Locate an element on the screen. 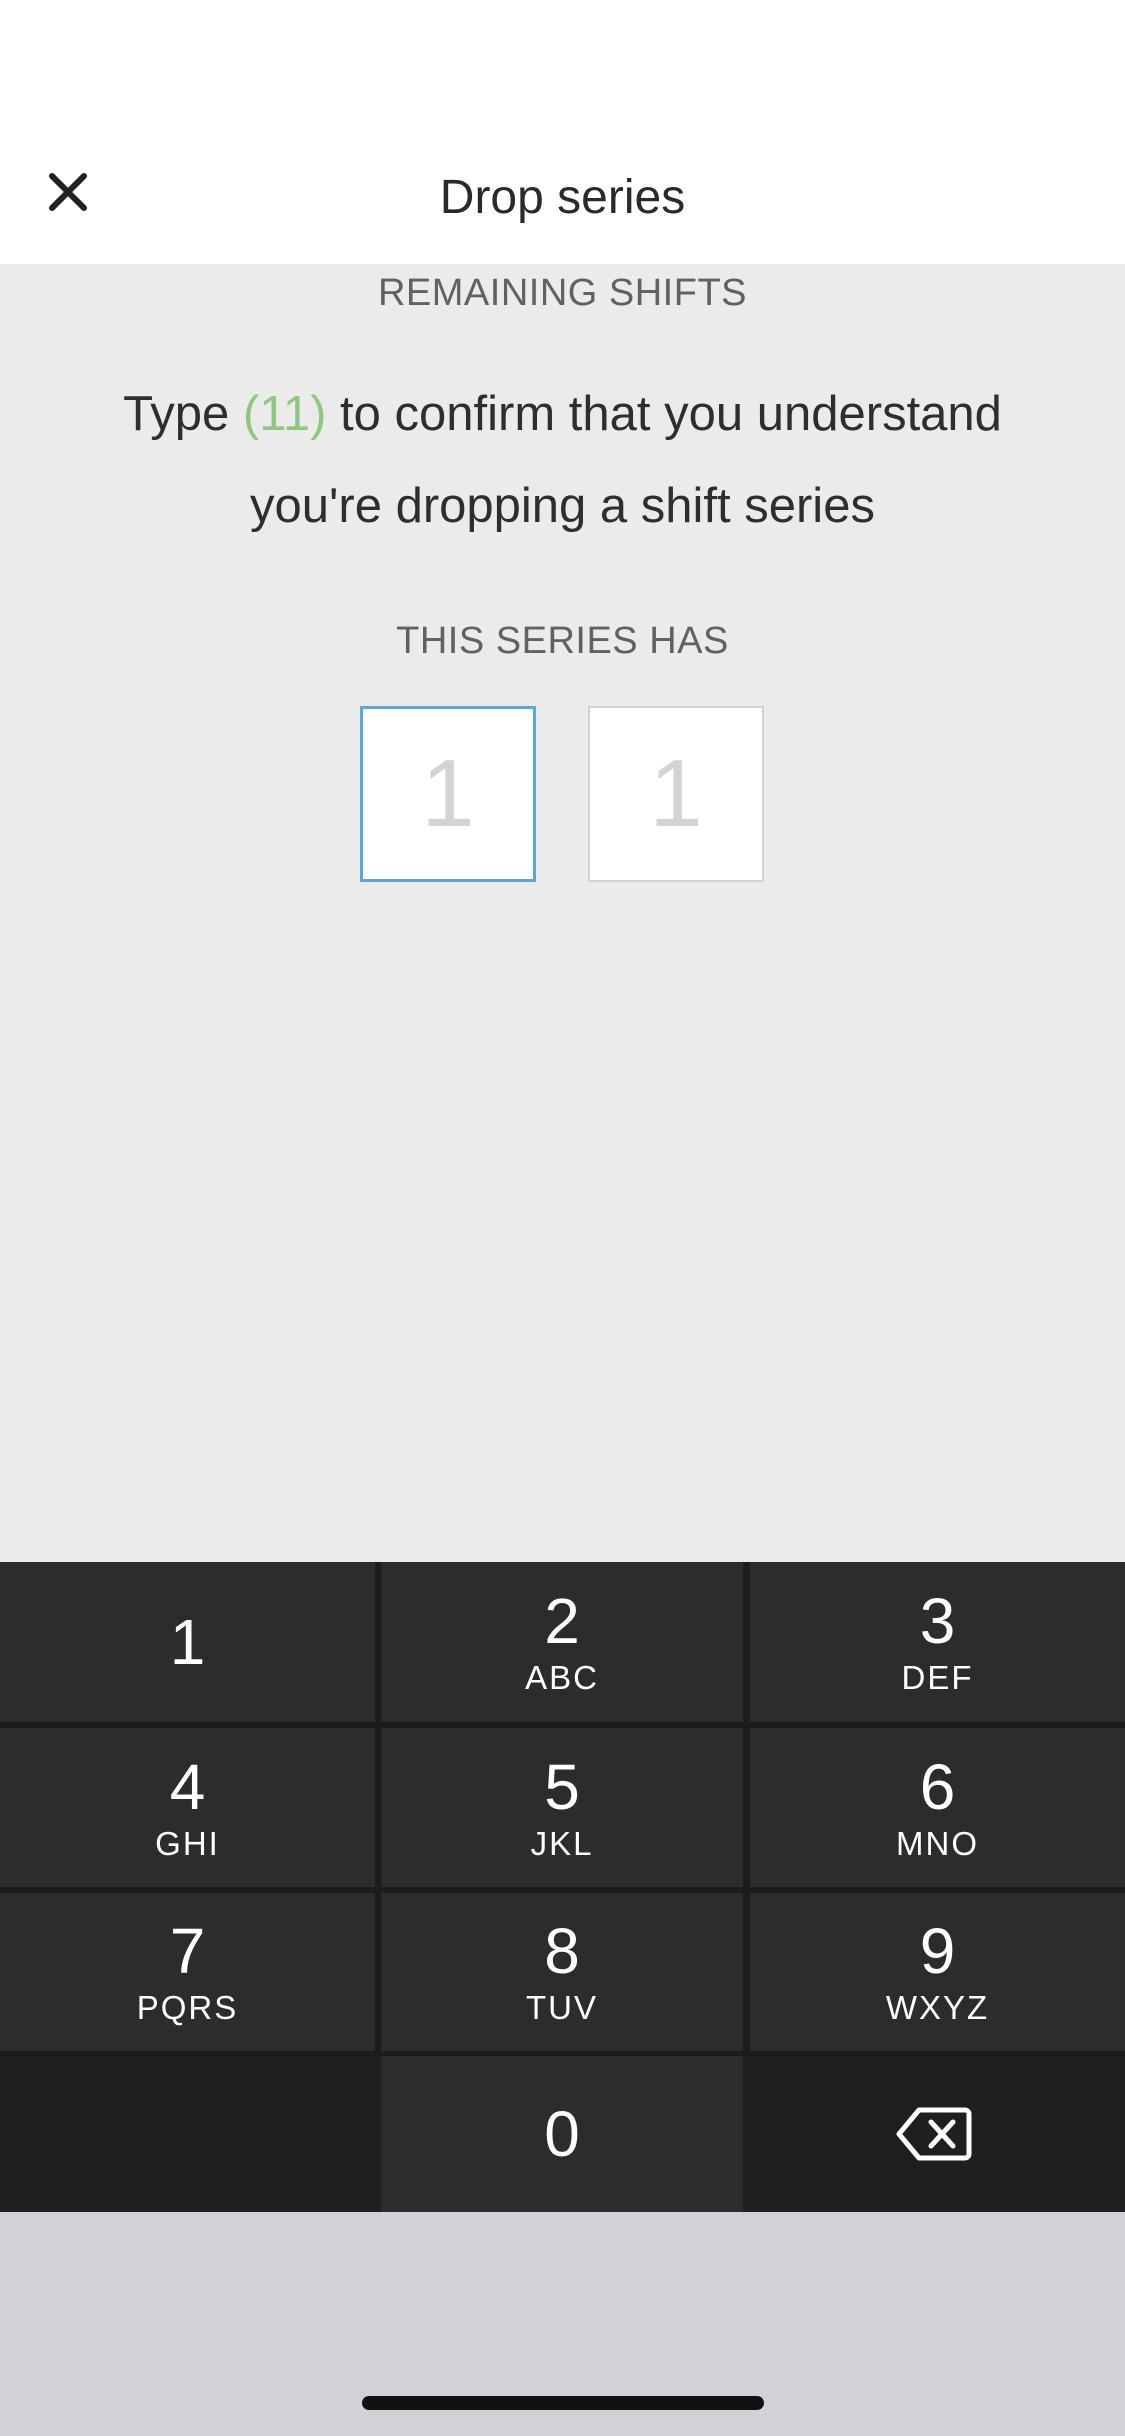  confirm-code: (11) is located at coordinates (284, 414).